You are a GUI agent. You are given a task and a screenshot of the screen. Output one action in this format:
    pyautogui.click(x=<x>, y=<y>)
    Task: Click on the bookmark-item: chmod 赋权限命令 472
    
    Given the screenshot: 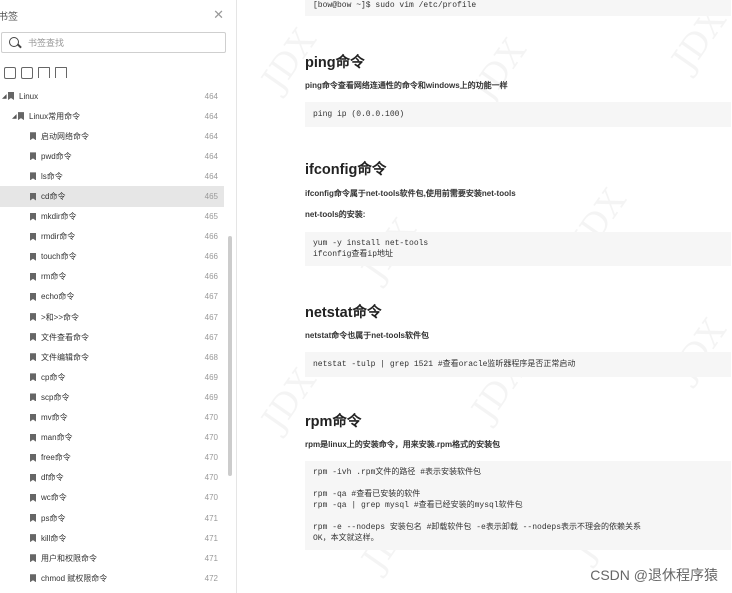 What is the action you would take?
    pyautogui.click(x=112, y=578)
    